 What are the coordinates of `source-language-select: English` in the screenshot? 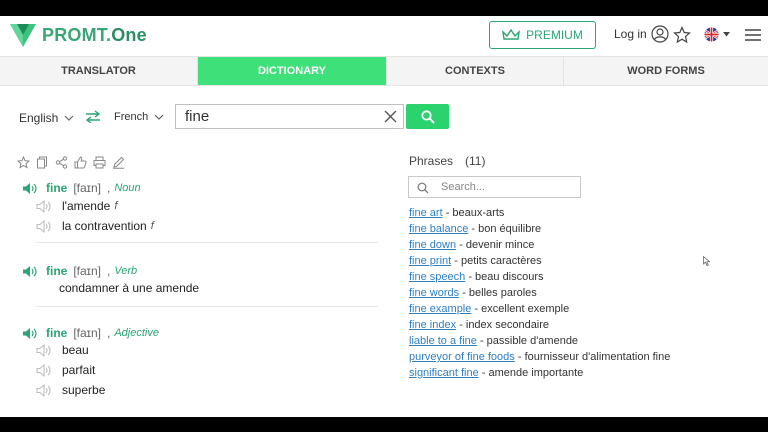 It's located at (46, 118).